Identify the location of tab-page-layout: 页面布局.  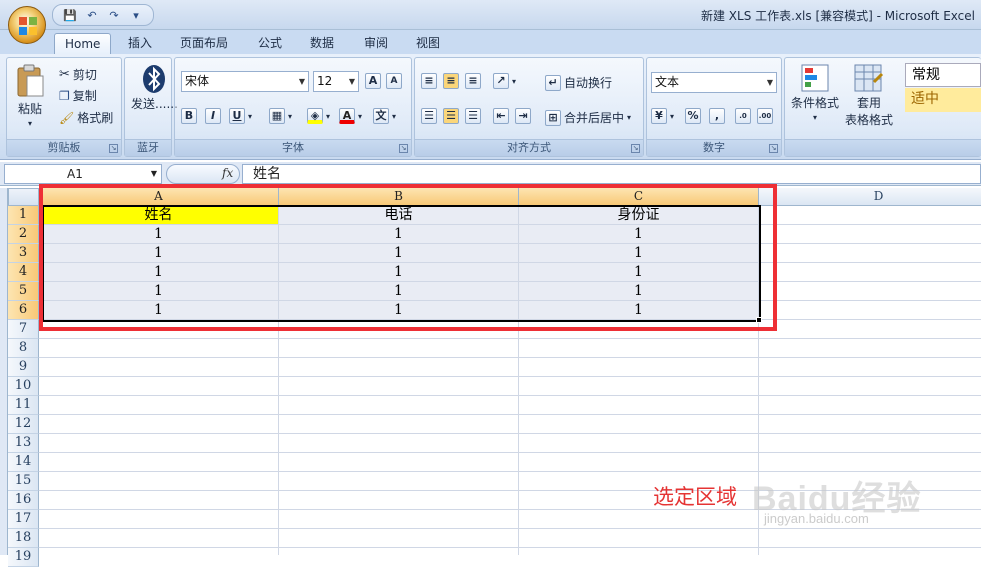
(204, 43).